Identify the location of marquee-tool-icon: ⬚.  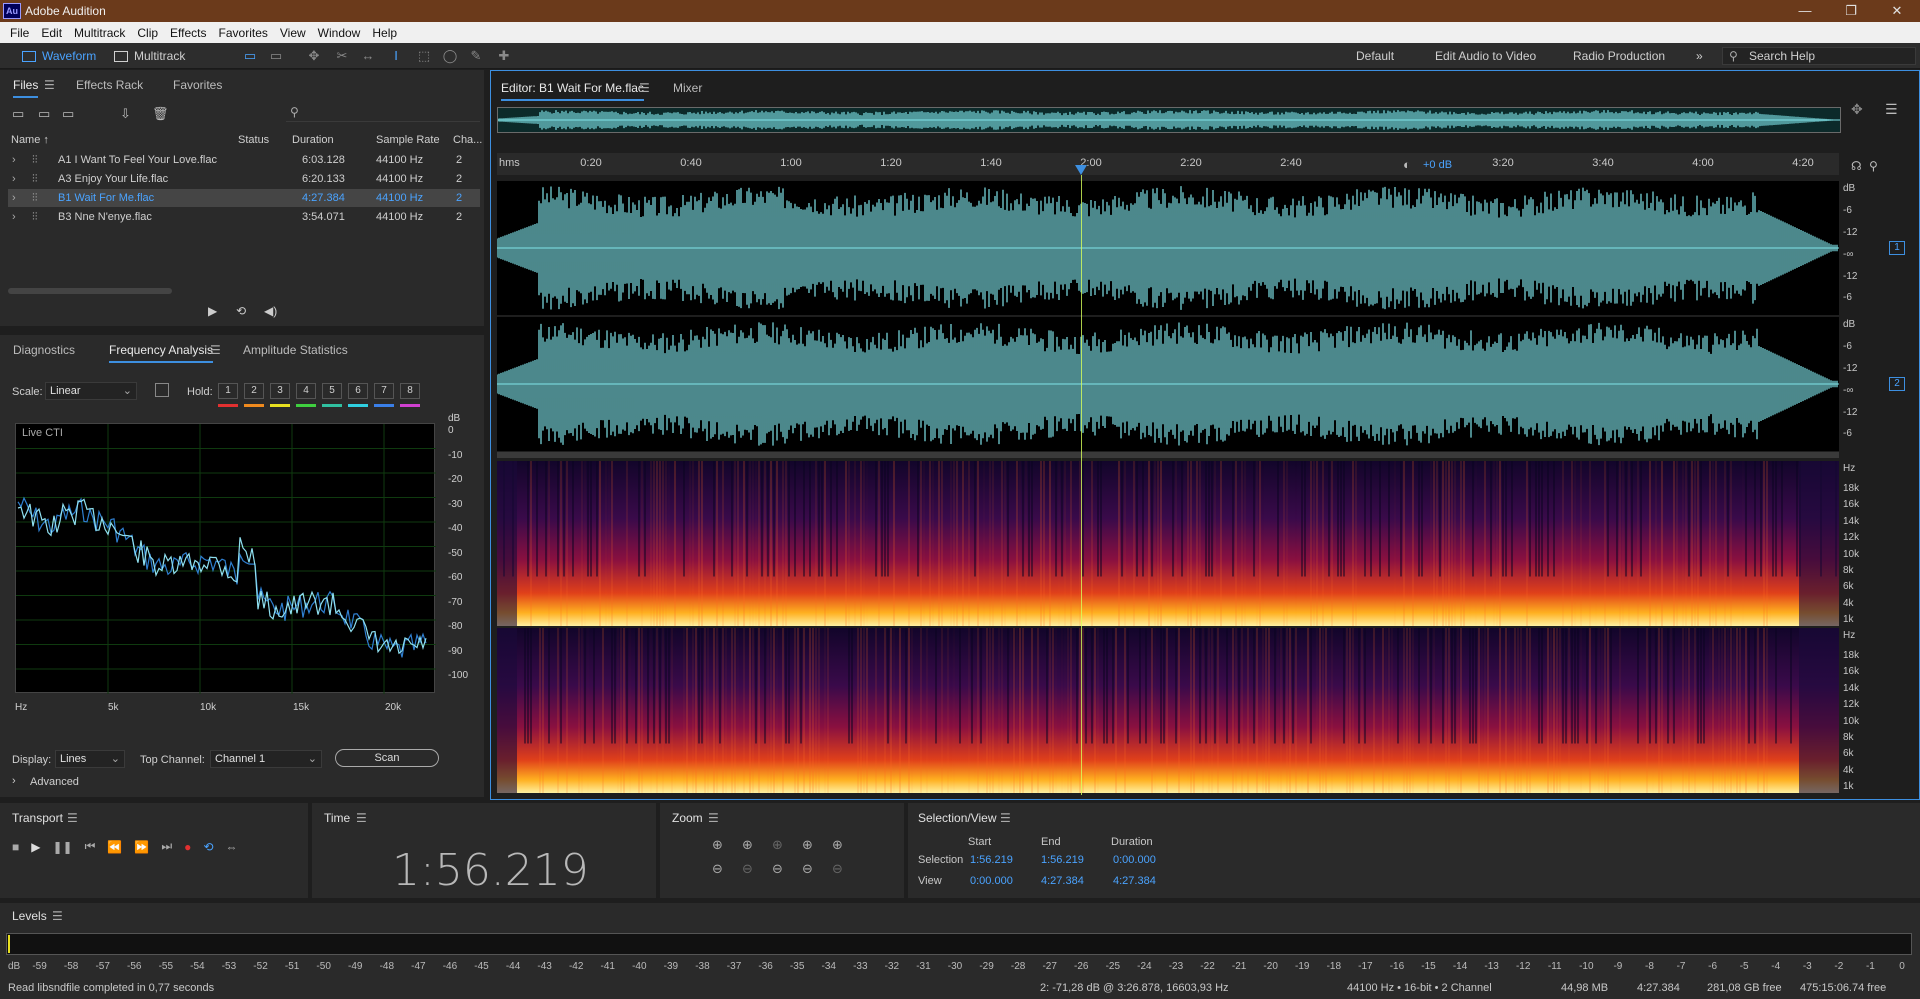
(424, 56).